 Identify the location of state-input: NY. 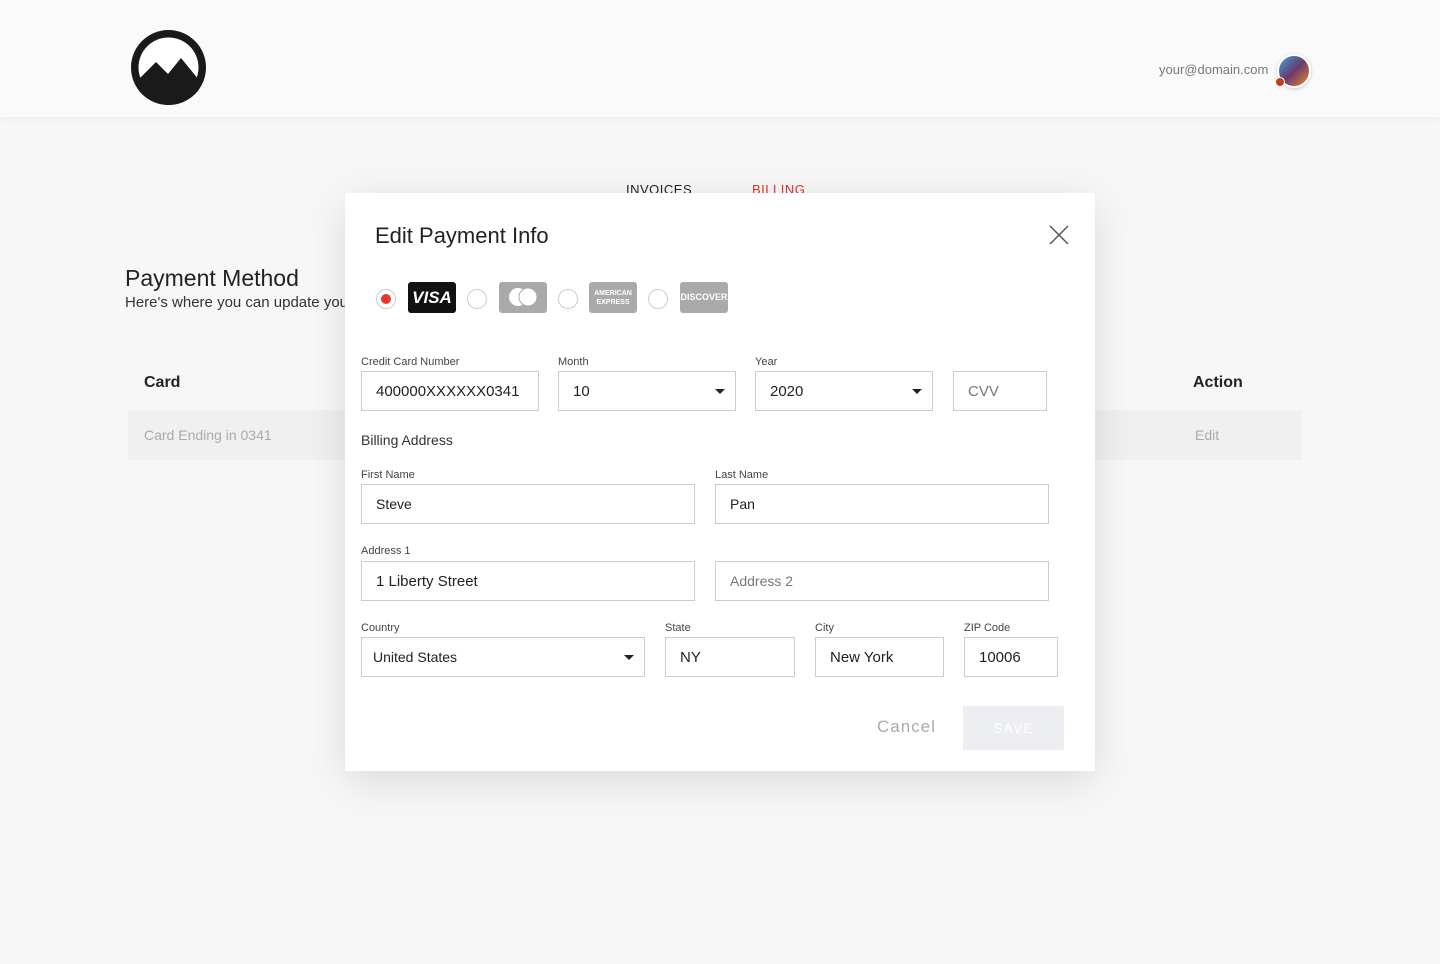
(730, 657).